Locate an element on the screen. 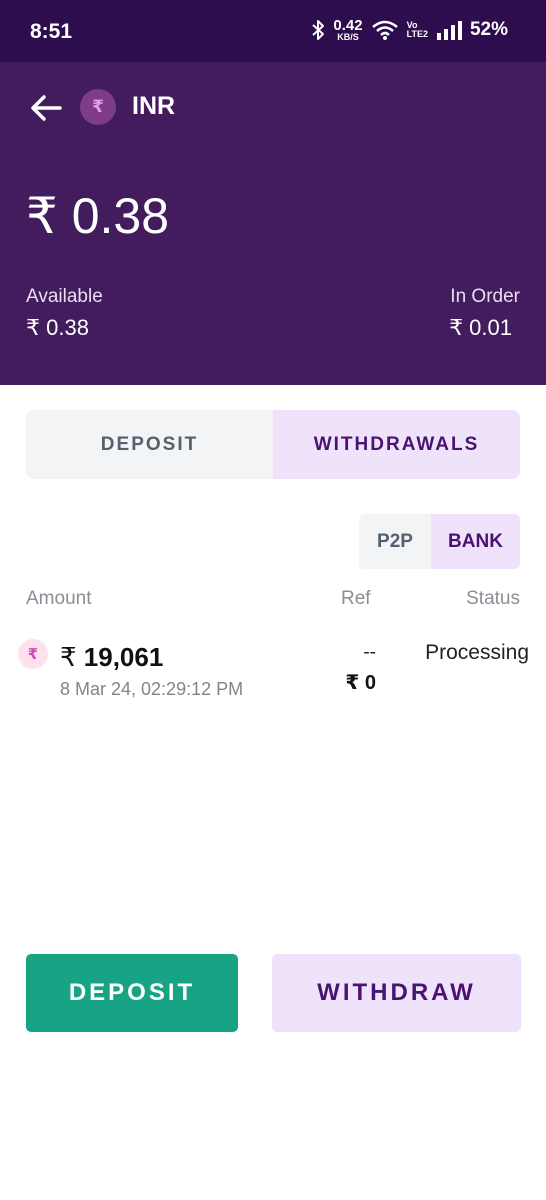 Image resolution: width=546 pixels, height=1200 pixels. method-segment: P2P BANK is located at coordinates (439, 541).